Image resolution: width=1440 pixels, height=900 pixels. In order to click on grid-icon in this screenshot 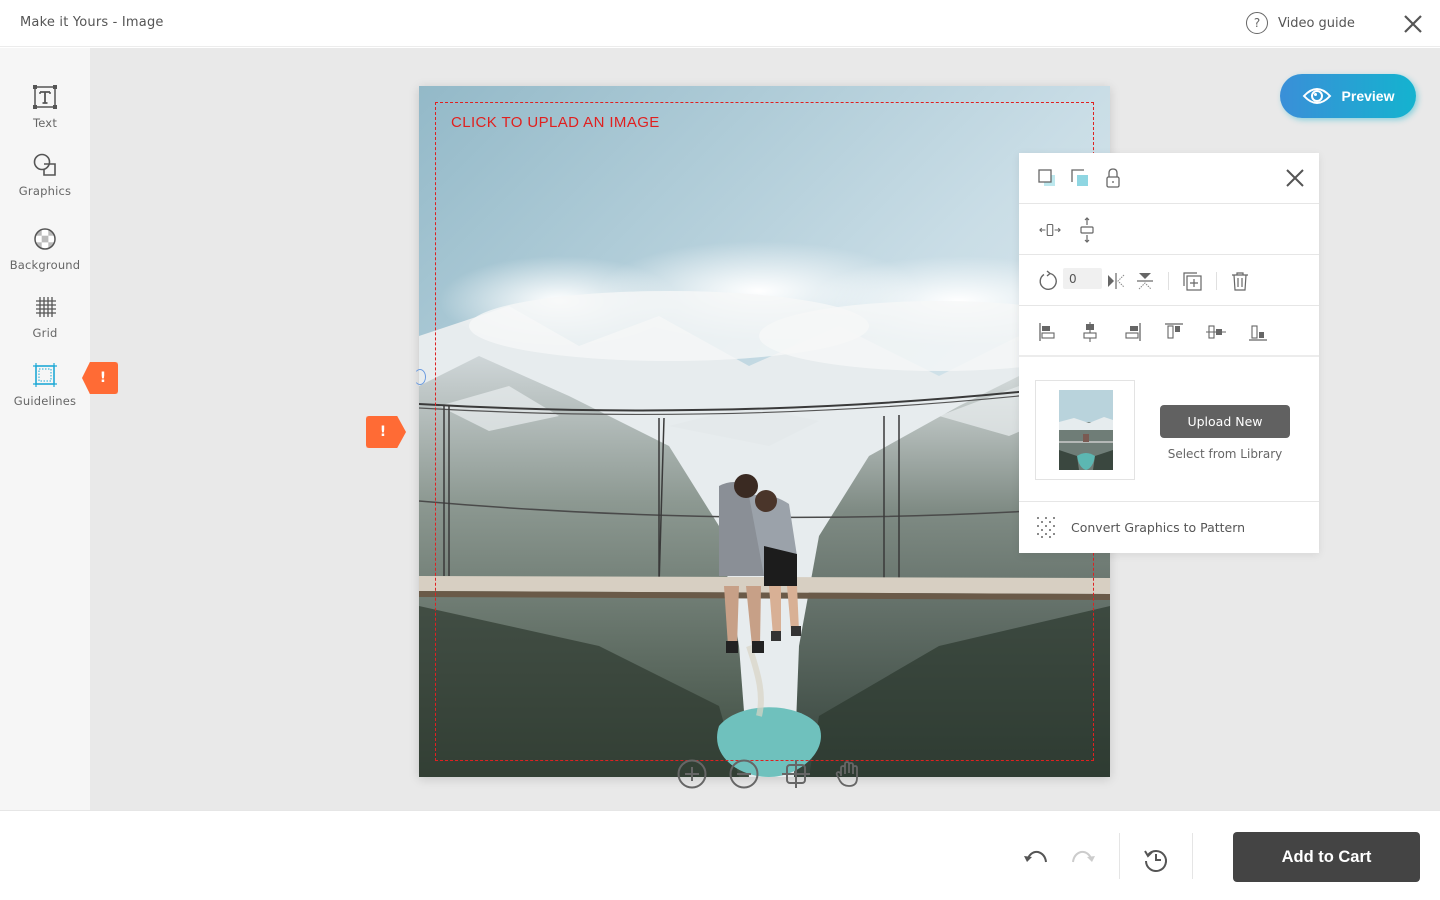, I will do `click(46, 307)`.